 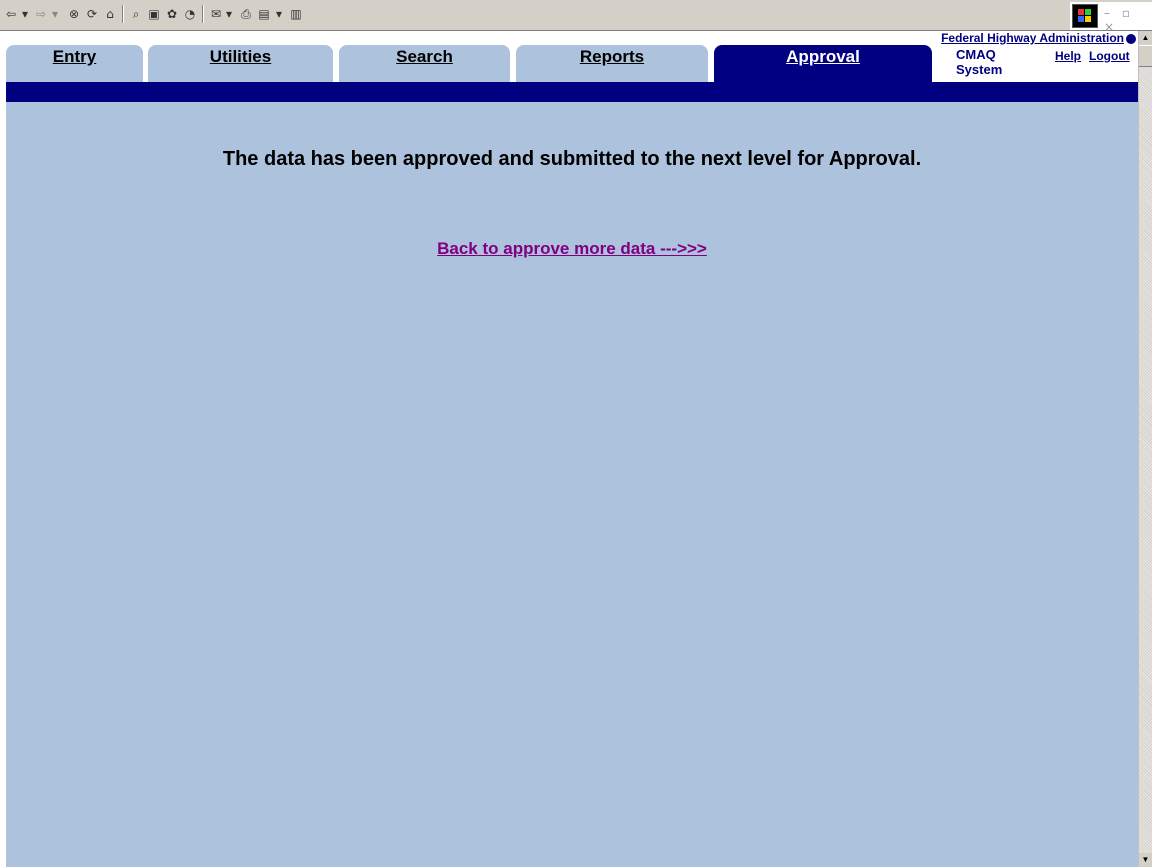 What do you see at coordinates (74, 14) in the screenshot?
I see `stop-icon: ⊗` at bounding box center [74, 14].